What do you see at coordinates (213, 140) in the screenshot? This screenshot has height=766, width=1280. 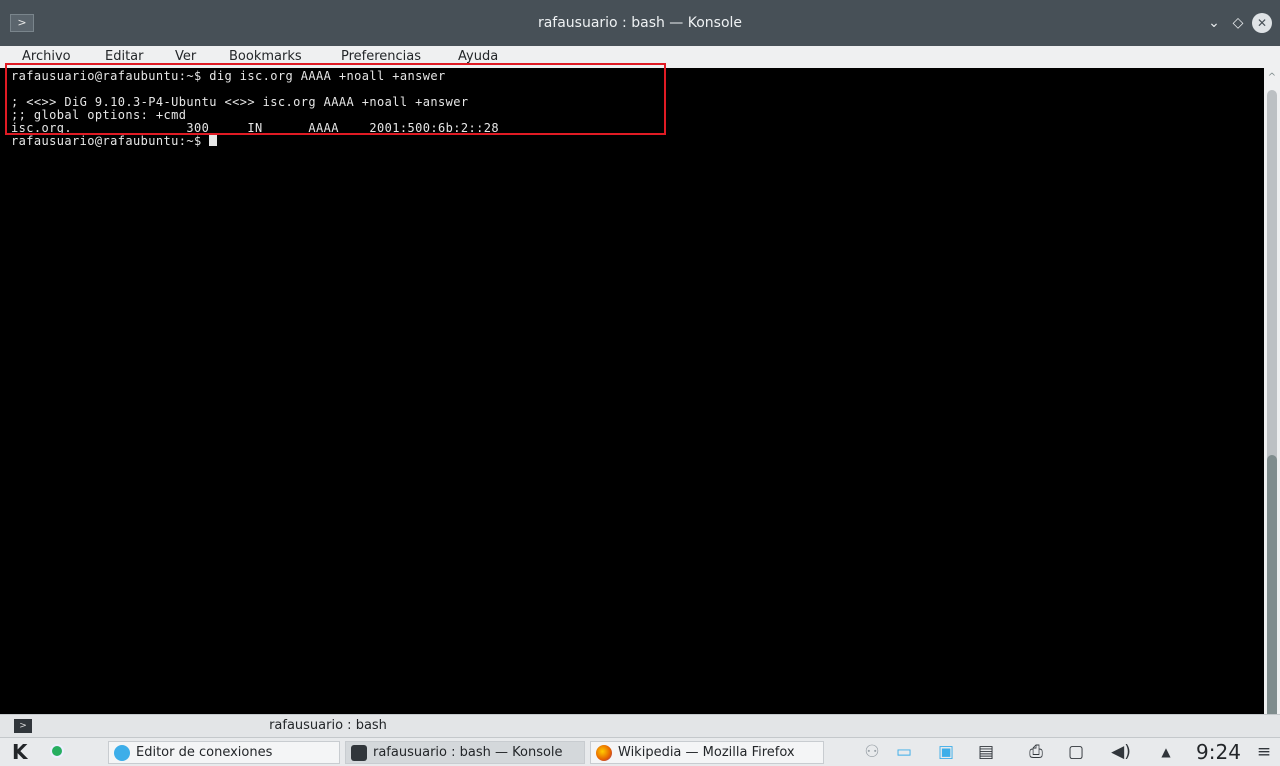 I see `terminal-cursor` at bounding box center [213, 140].